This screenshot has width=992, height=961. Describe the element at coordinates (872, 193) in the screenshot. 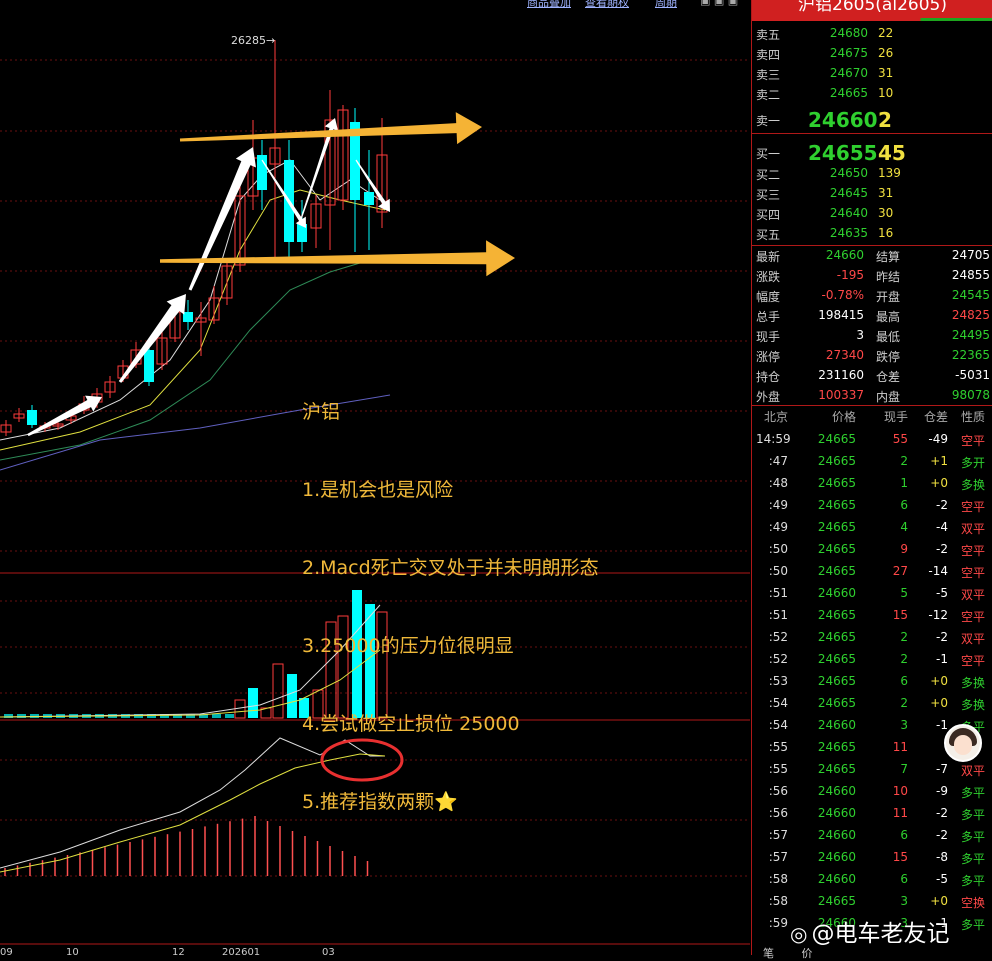

I see `bid-level: 买三 24645 31` at that location.